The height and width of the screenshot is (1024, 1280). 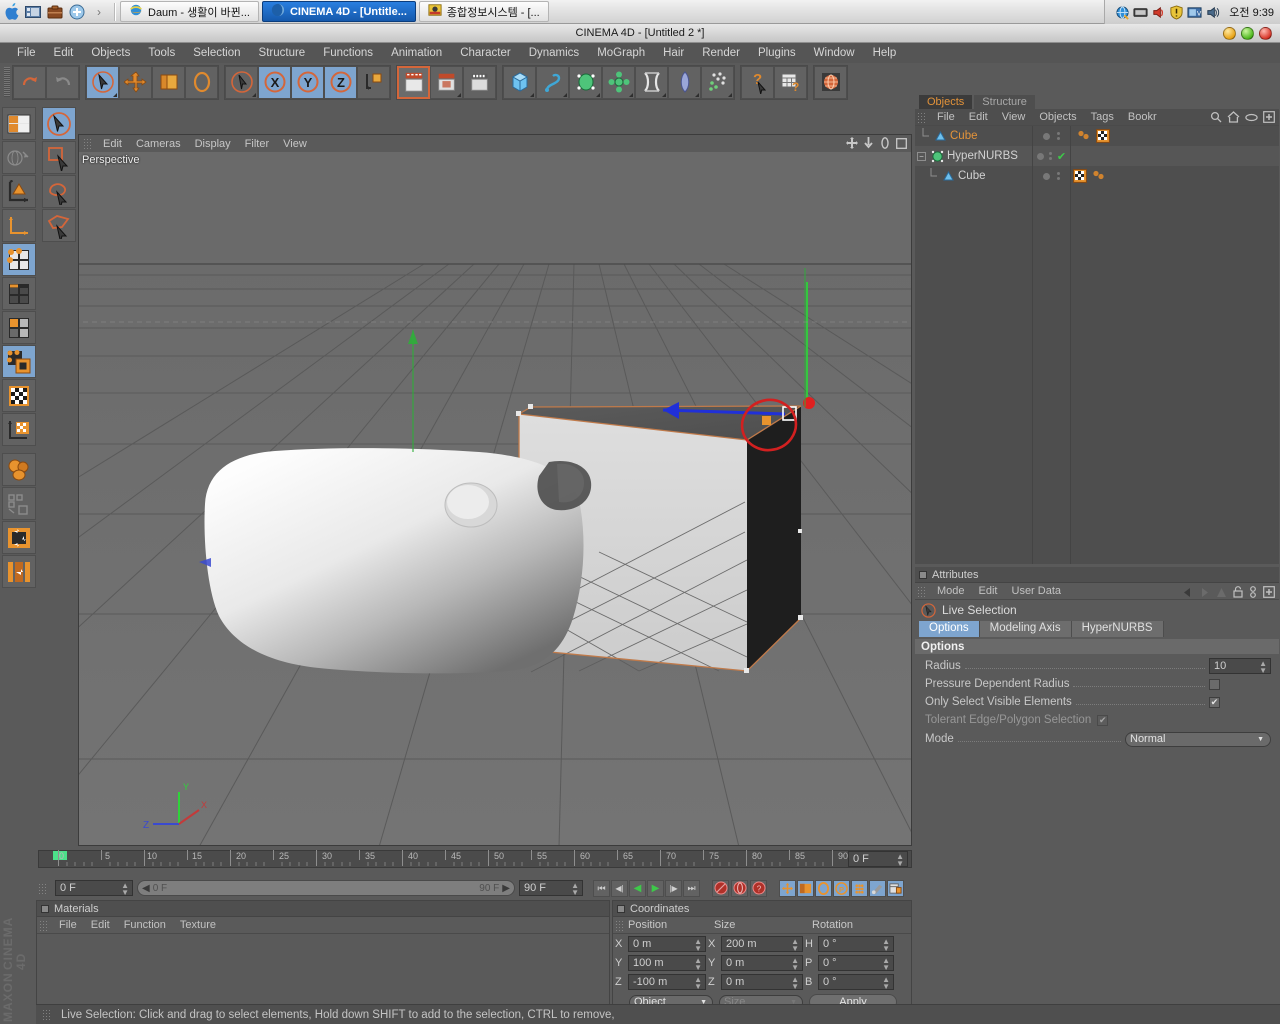 What do you see at coordinates (1240, 666) in the screenshot?
I see `radius-input: 10 ▲ ▼` at bounding box center [1240, 666].